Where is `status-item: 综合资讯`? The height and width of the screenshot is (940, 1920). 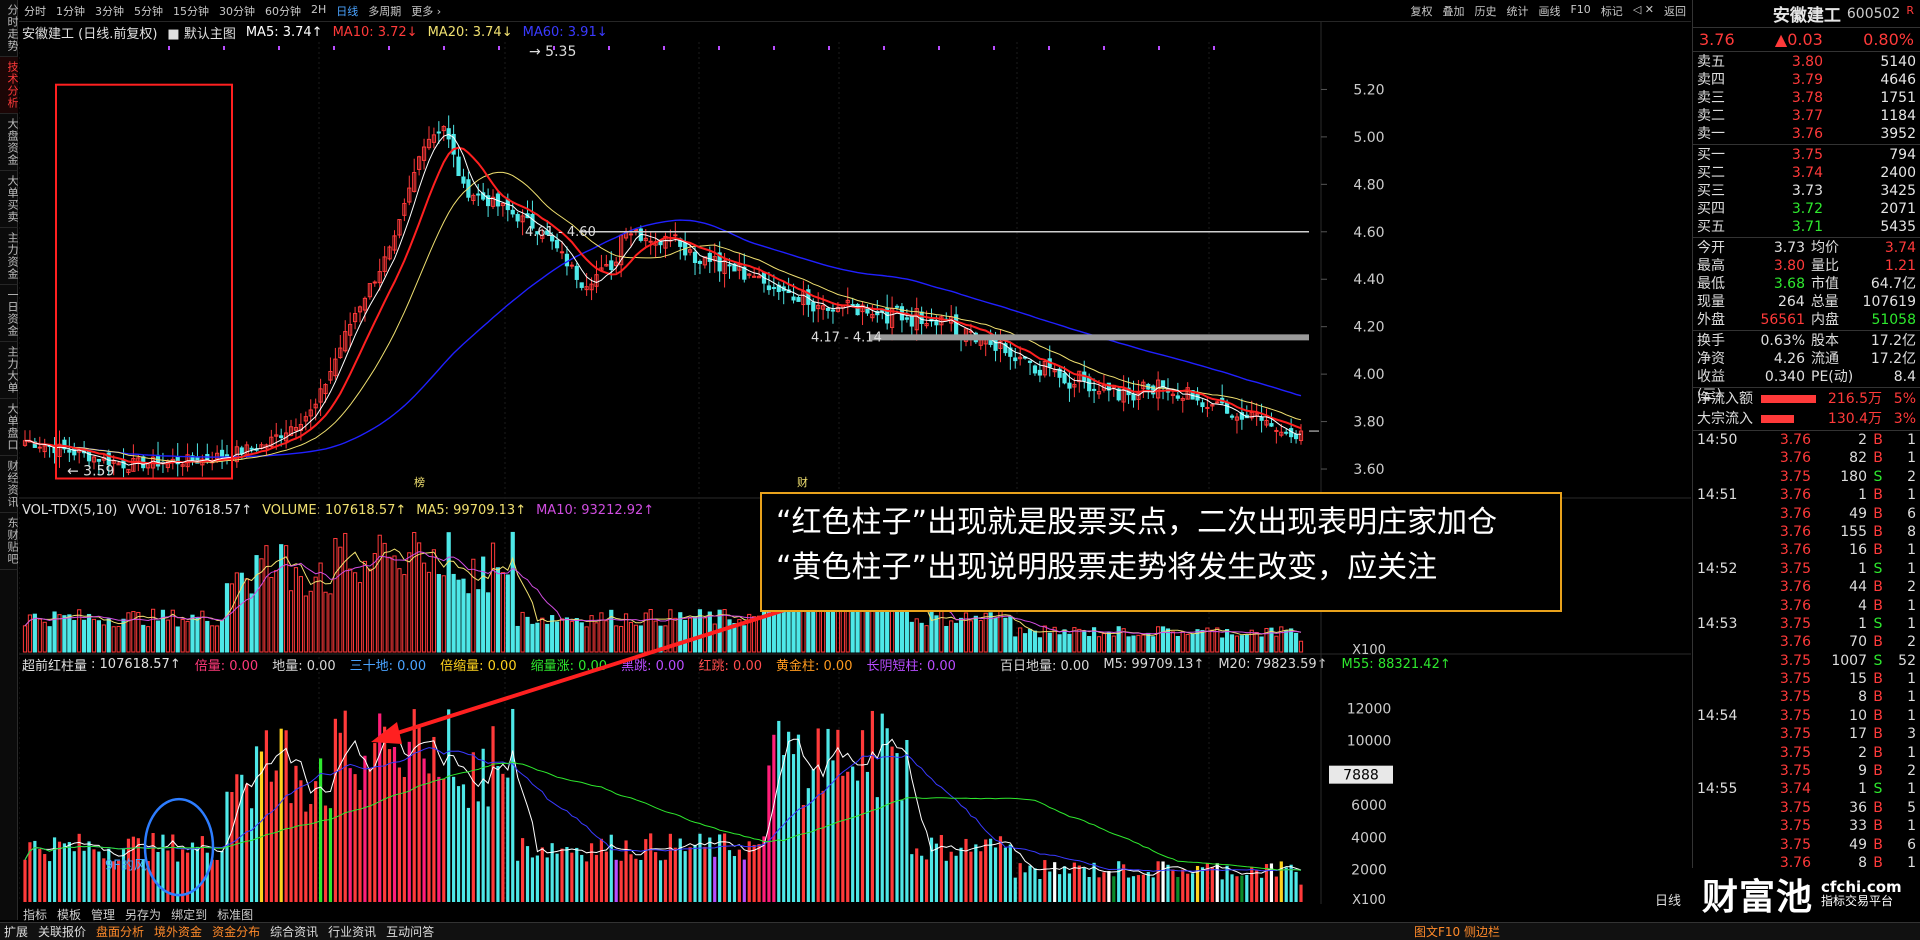 status-item: 综合资讯 is located at coordinates (294, 931).